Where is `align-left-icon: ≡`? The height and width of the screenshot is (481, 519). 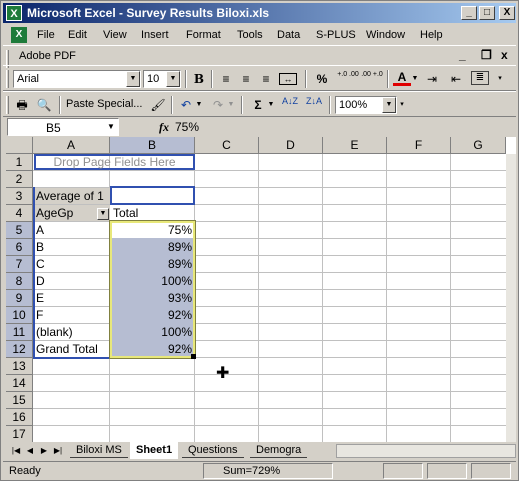 align-left-icon: ≡ is located at coordinates (226, 79).